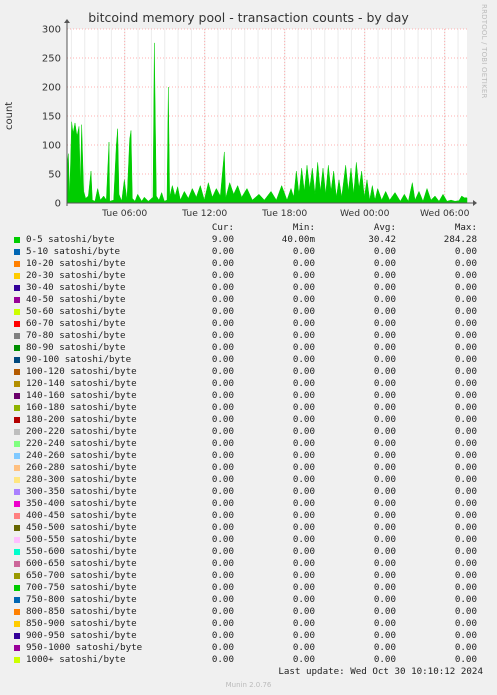 This screenshot has width=497, height=695. Describe the element at coordinates (76, 659) in the screenshot. I see `legend-label: 1000+ satoshi/byte` at that location.